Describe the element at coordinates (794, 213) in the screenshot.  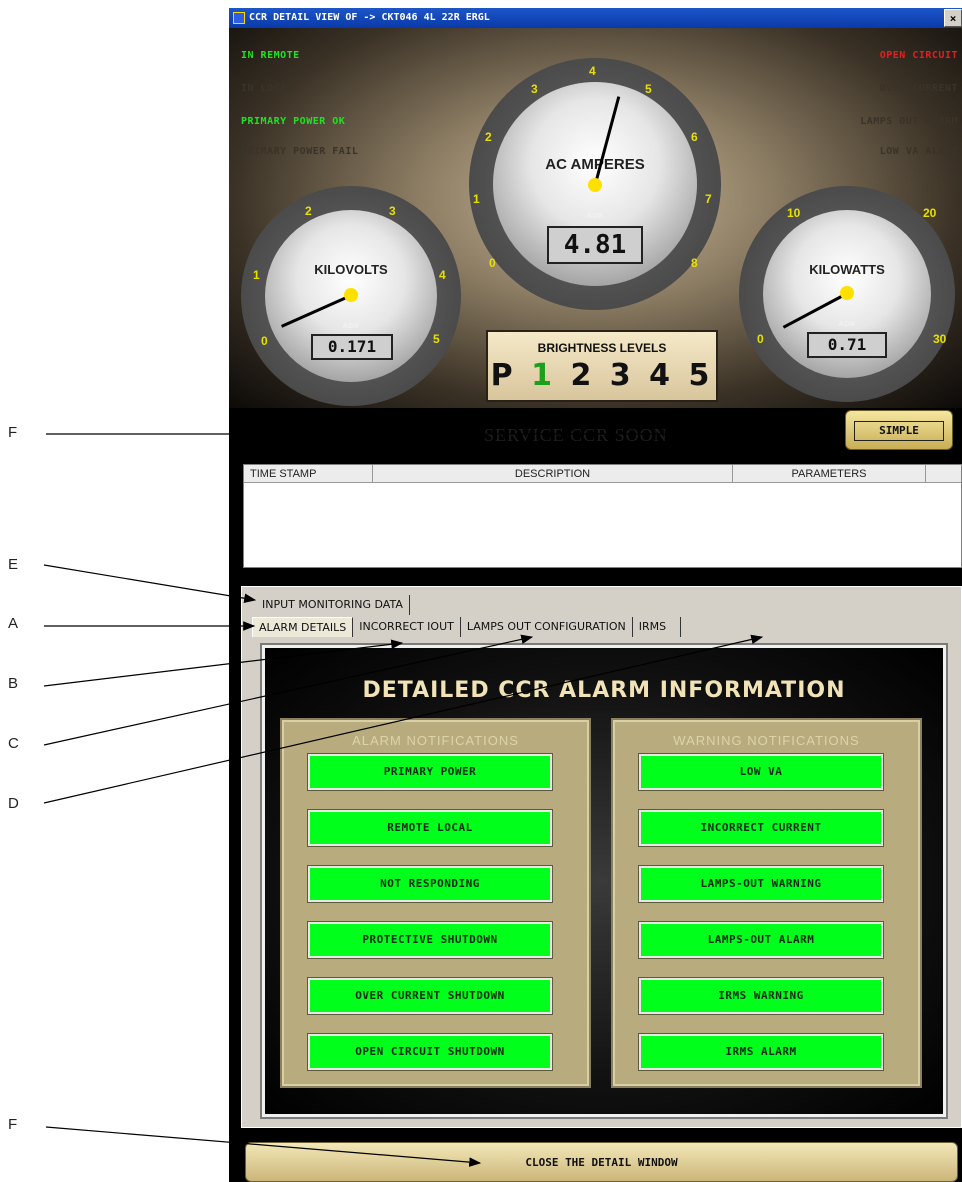
I see `kilowatts-tick-10: 10` at that location.